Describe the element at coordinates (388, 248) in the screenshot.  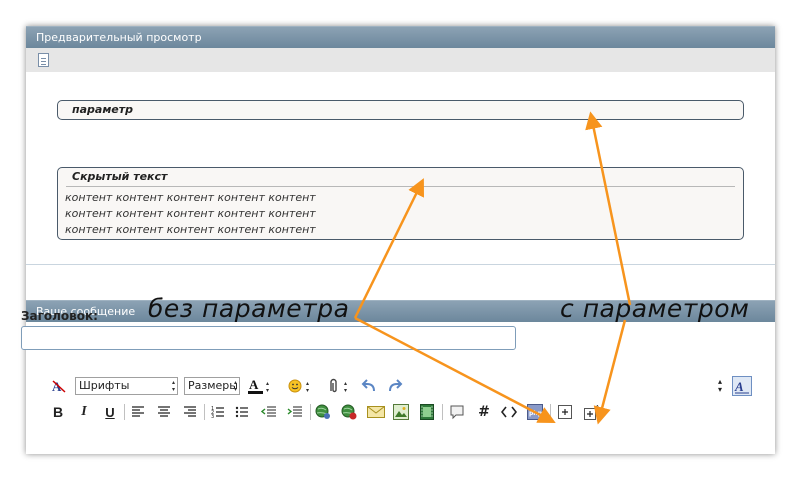
I see `arrow-to-hidden-spoiler` at that location.